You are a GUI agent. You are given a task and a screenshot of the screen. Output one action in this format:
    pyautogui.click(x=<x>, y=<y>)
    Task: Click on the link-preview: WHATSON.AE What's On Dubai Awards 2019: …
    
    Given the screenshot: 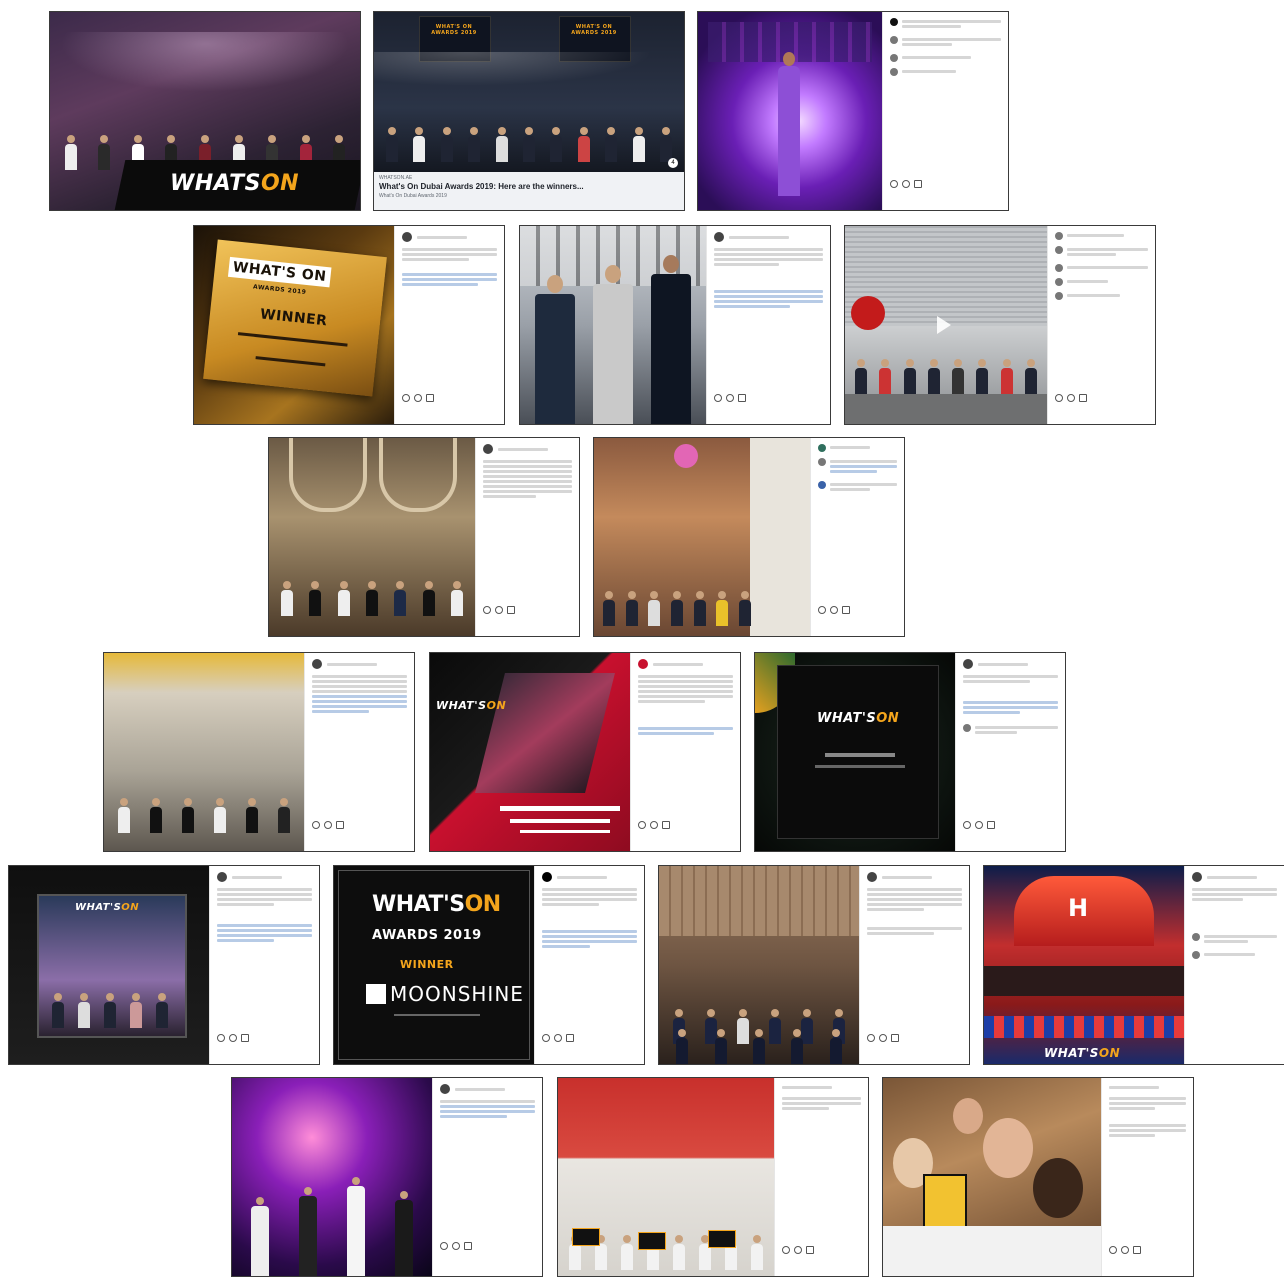 What is the action you would take?
    pyautogui.click(x=529, y=191)
    